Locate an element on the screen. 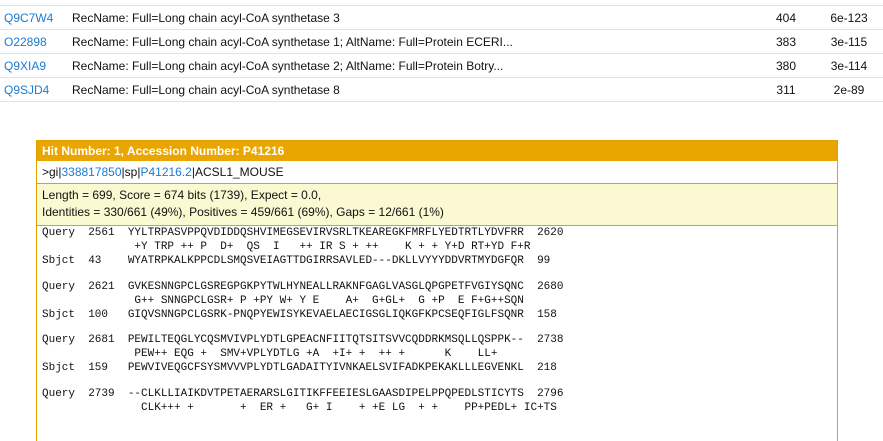 This screenshot has height=441, width=883. hit-evalue: 3e-114 is located at coordinates (849, 66).